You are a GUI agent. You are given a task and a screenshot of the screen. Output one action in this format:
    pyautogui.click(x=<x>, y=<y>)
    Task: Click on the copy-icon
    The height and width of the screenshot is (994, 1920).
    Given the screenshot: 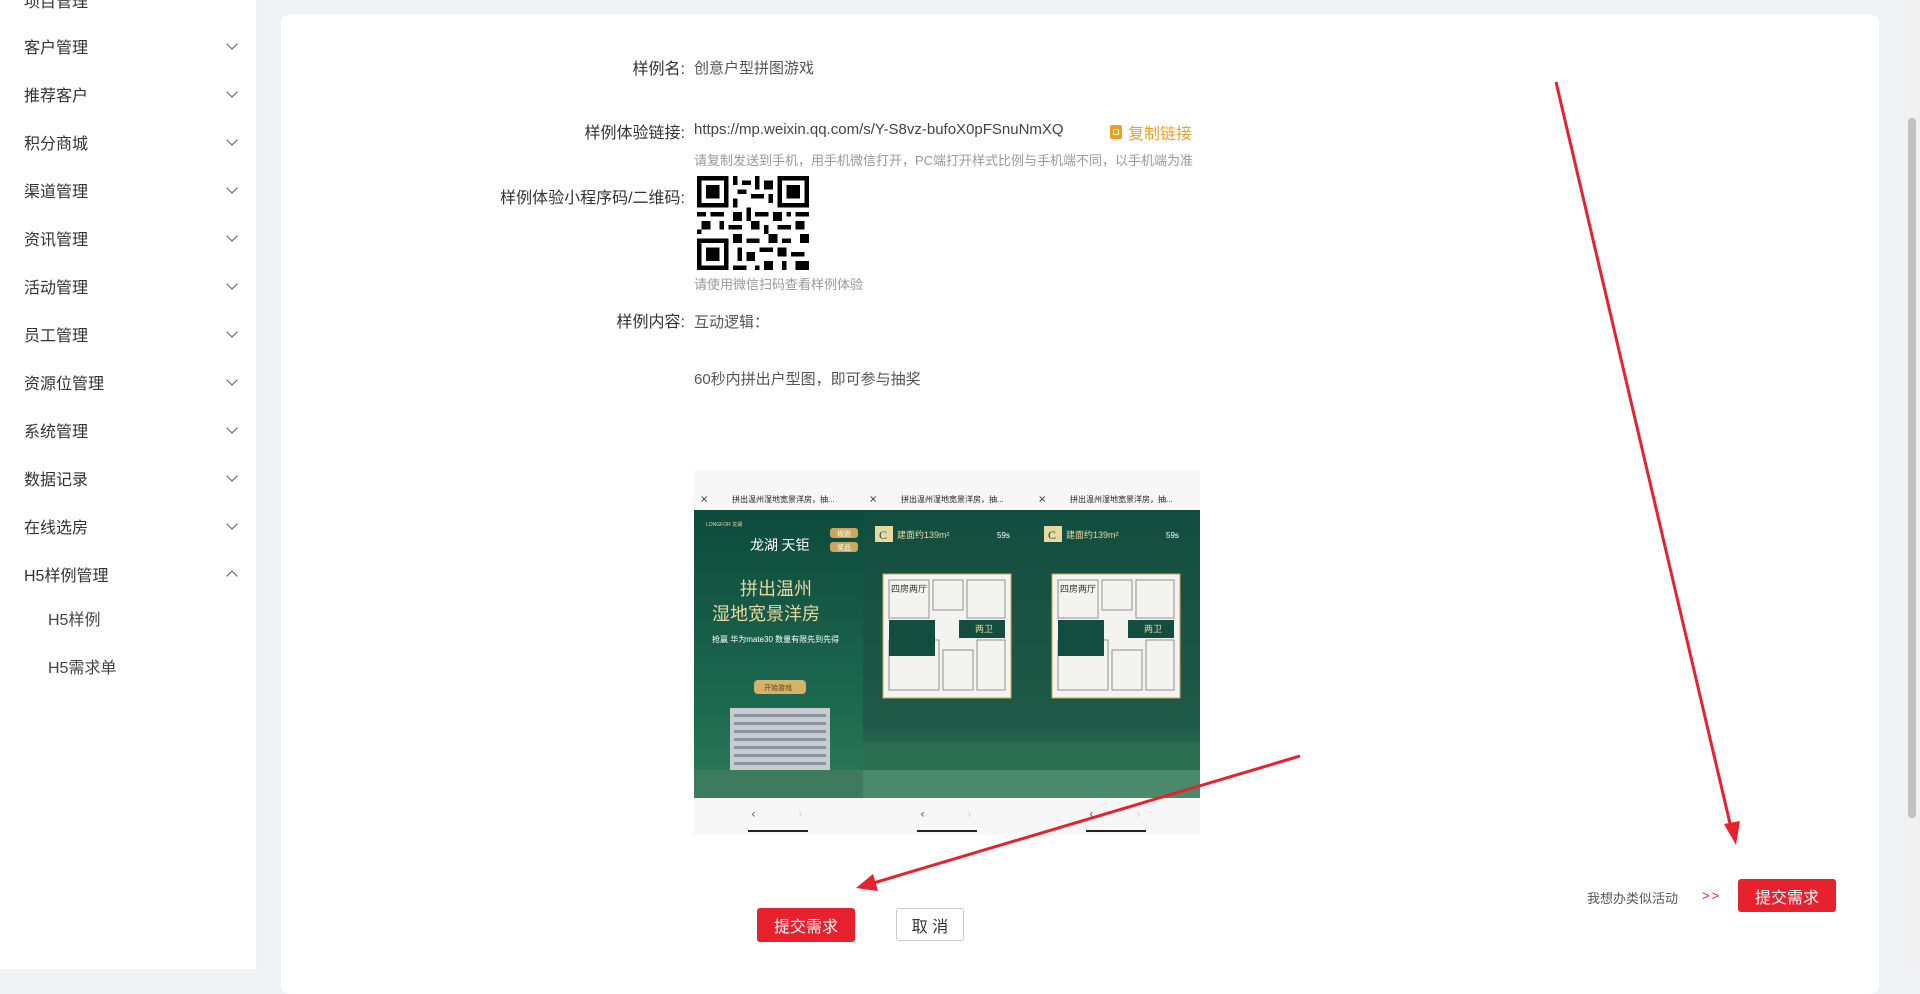 What is the action you would take?
    pyautogui.click(x=1116, y=132)
    